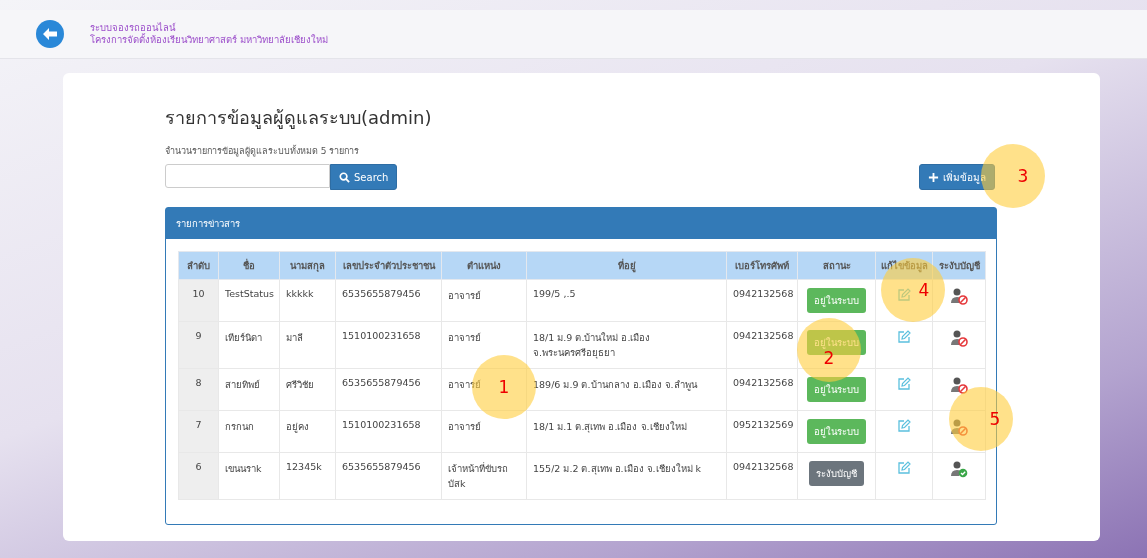 The height and width of the screenshot is (558, 1147). What do you see at coordinates (959, 265) in the screenshot?
I see `column-header: ระงับบัญชี` at bounding box center [959, 265].